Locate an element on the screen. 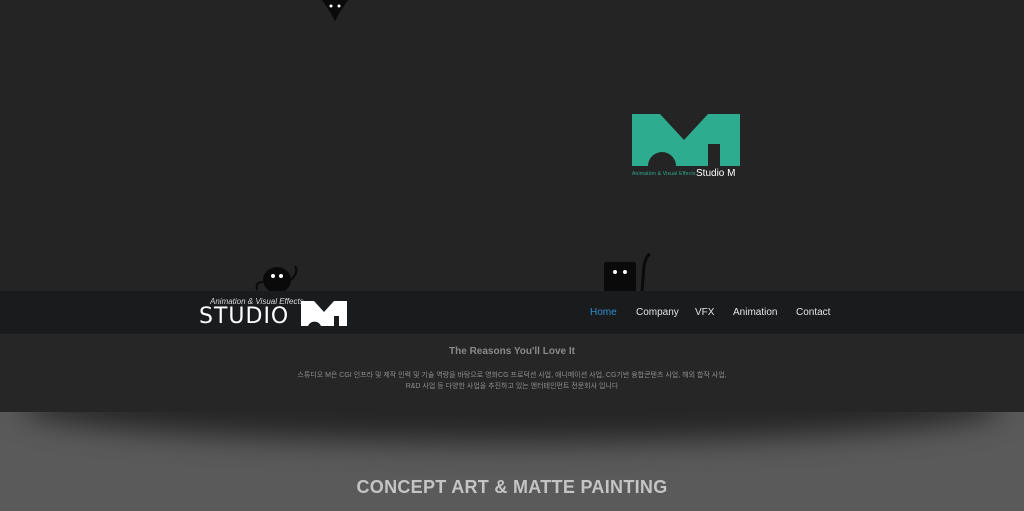 The height and width of the screenshot is (511, 1024). box-creature-illustration is located at coordinates (627, 272).